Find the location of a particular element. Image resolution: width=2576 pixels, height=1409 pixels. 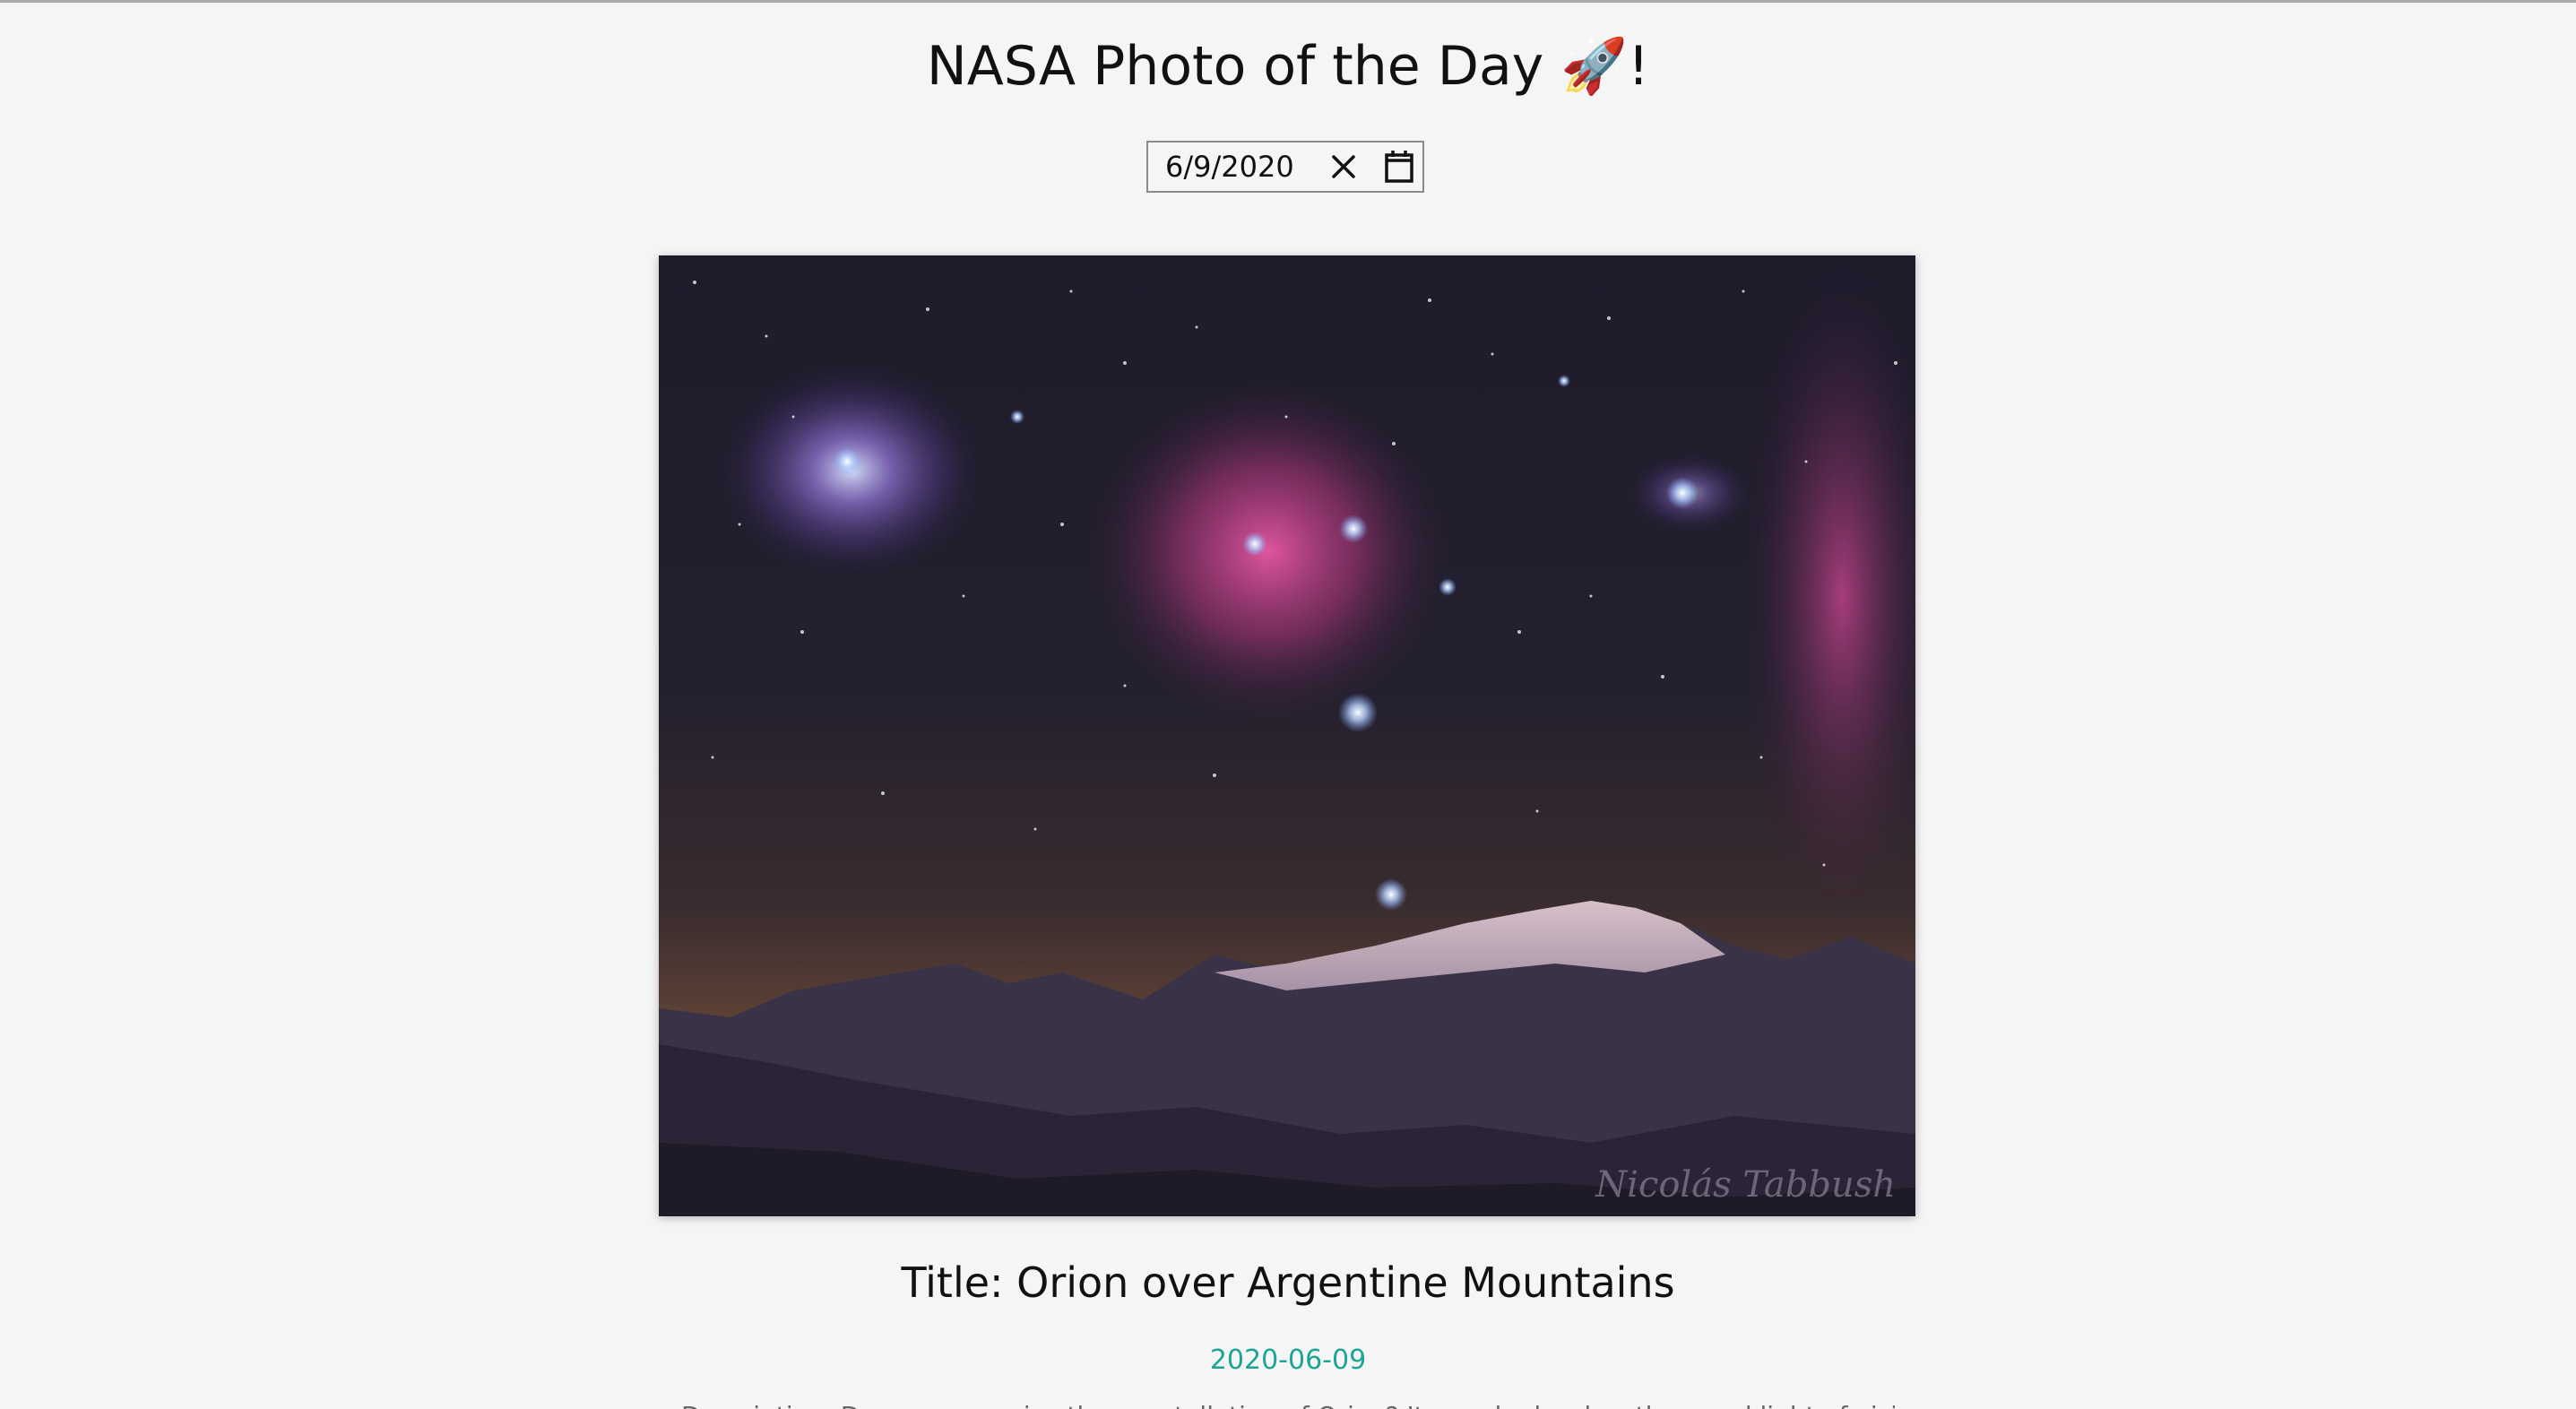

close-icon is located at coordinates (1343, 167).